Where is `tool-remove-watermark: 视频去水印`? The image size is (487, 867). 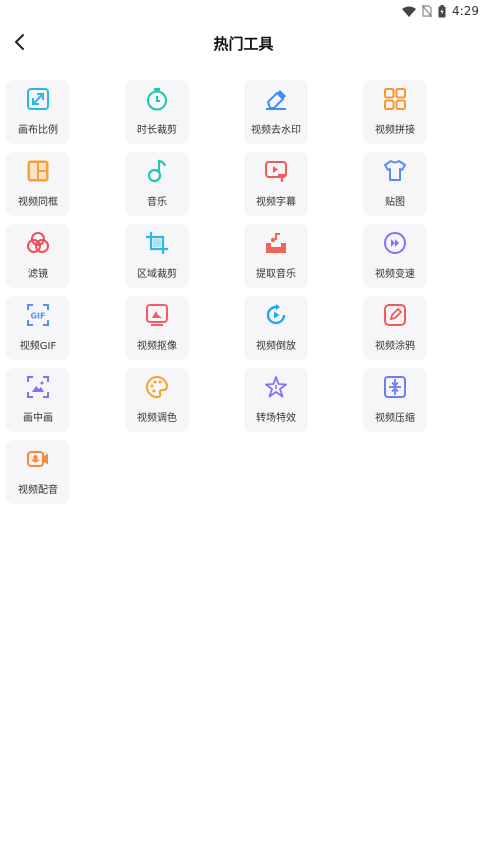
tool-remove-watermark: 视频去水印 is located at coordinates (276, 112).